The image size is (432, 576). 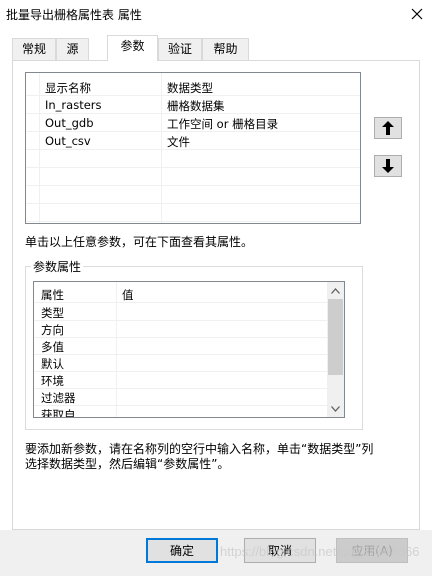 I want to click on param-name: Out_gdb, so click(x=69, y=123).